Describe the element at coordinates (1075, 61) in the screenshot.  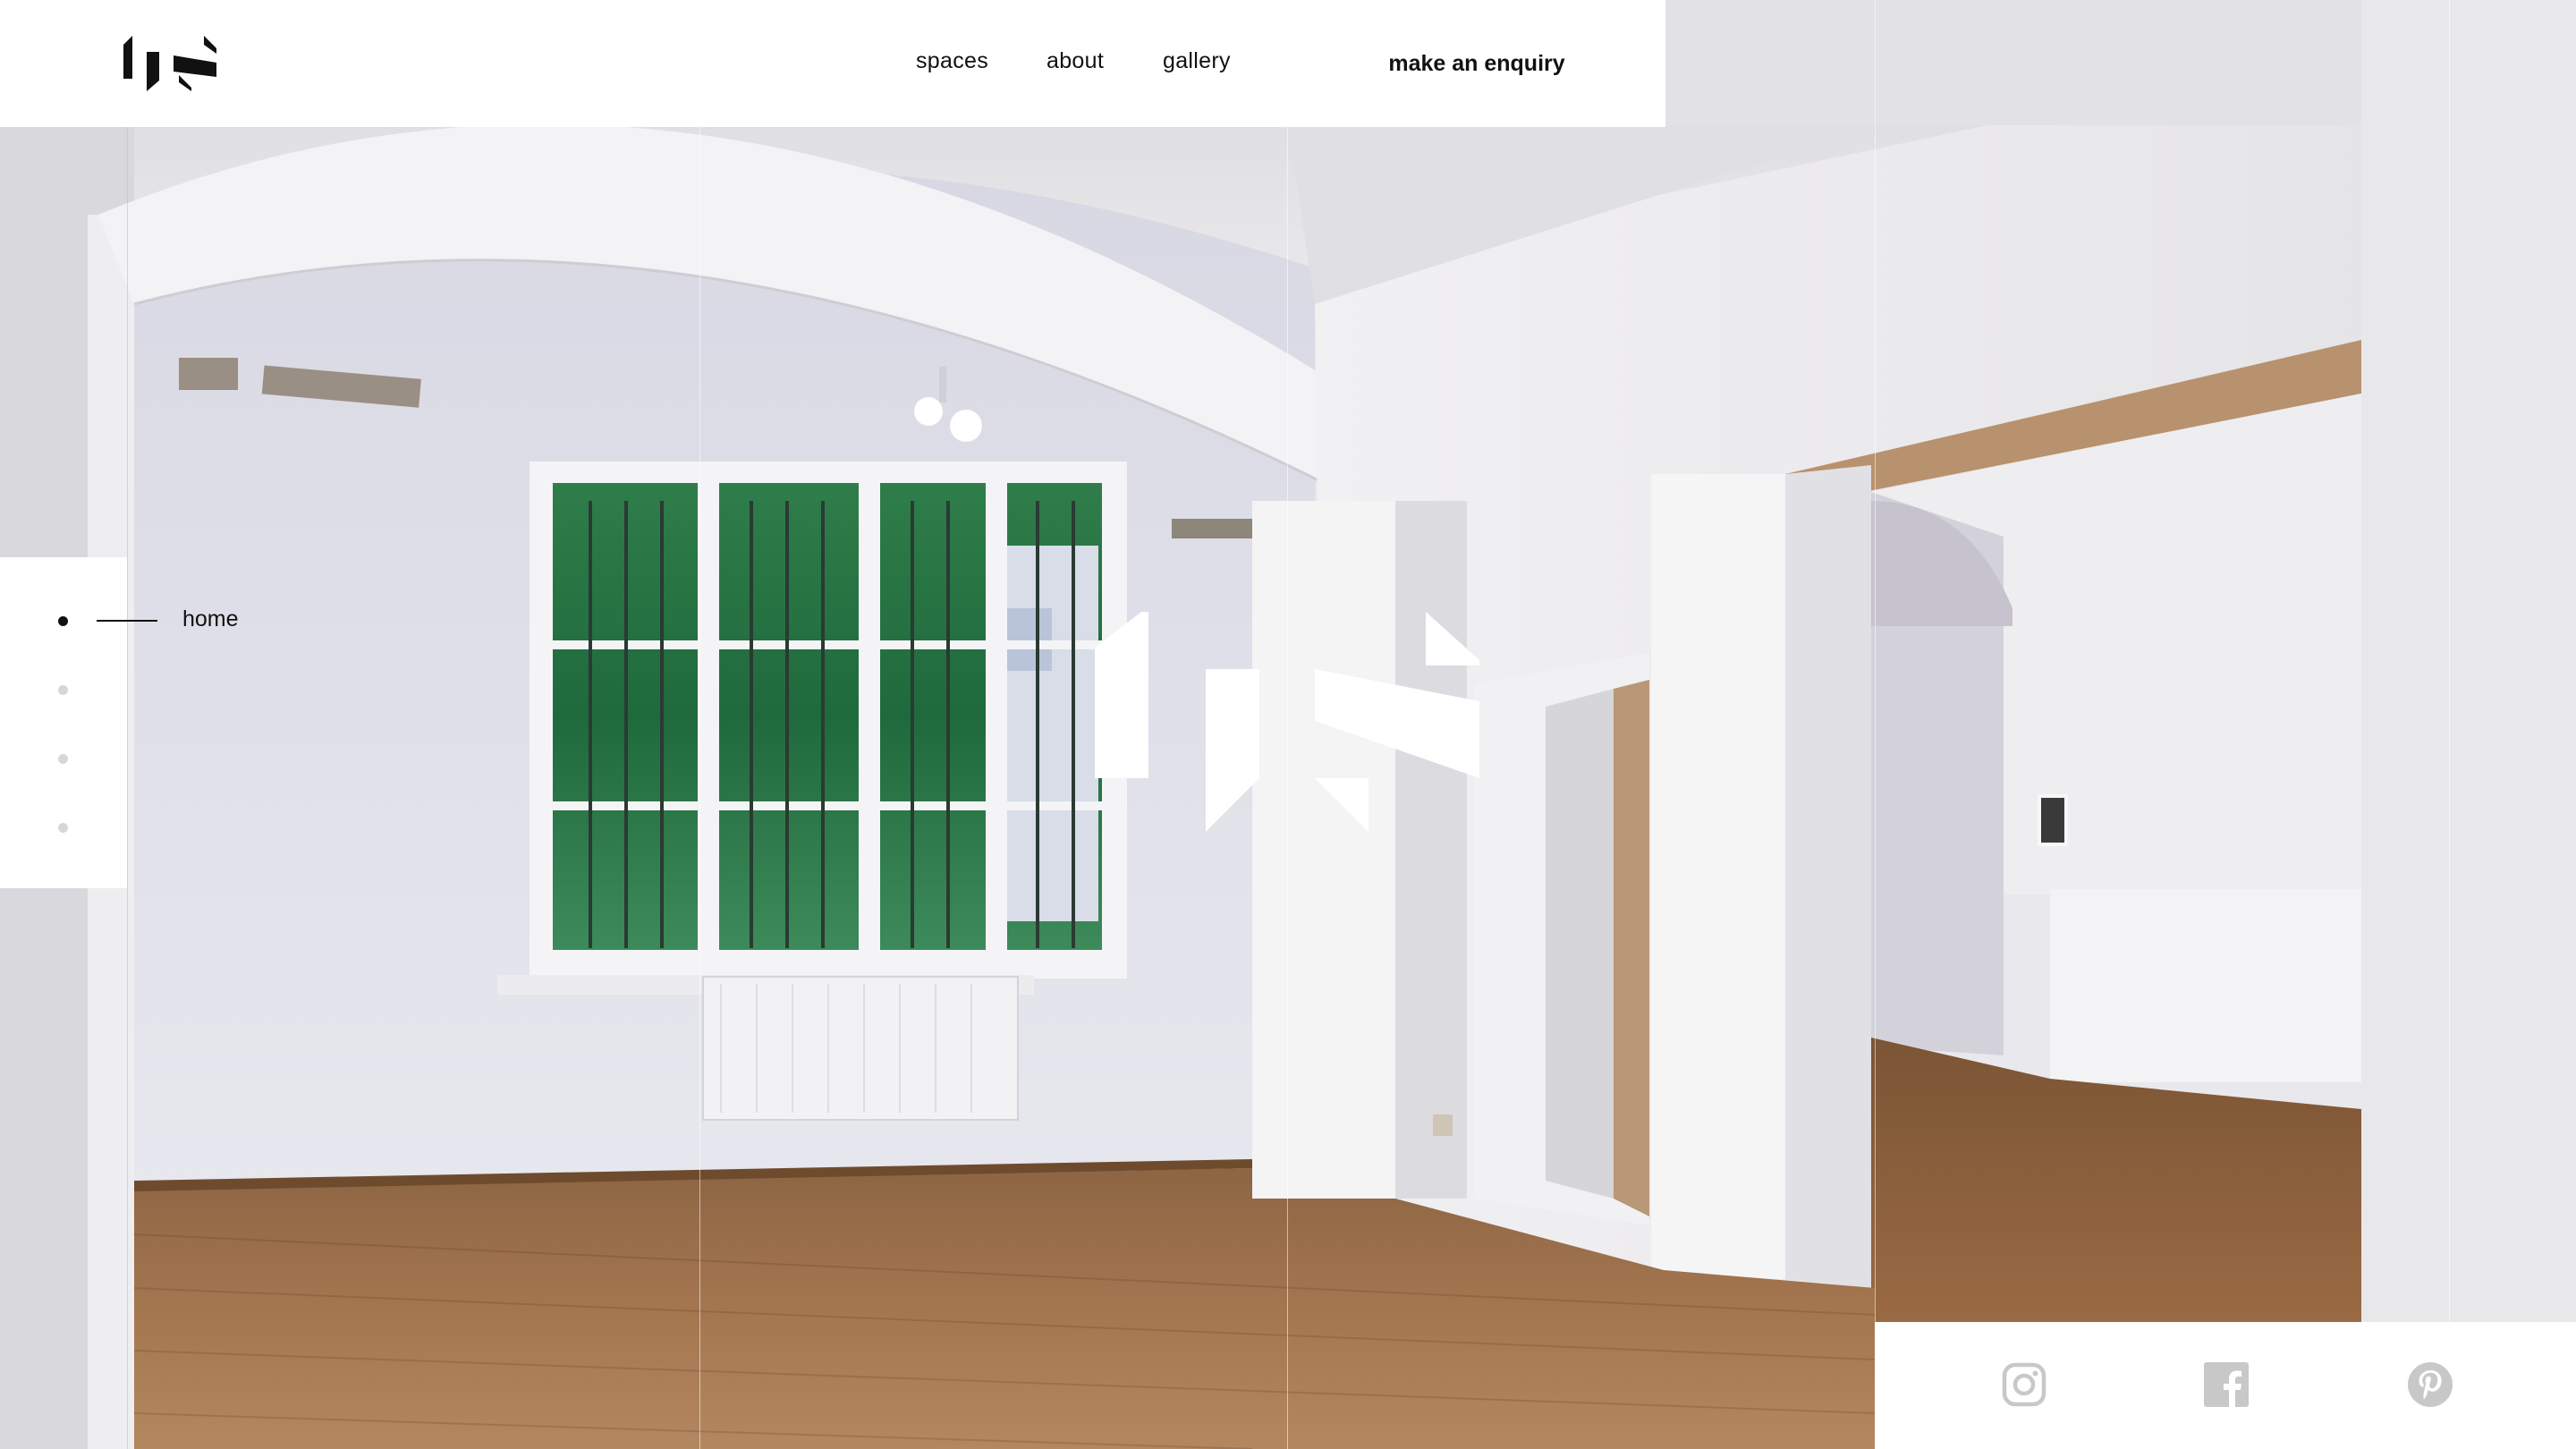
I see `nav-about: about` at that location.